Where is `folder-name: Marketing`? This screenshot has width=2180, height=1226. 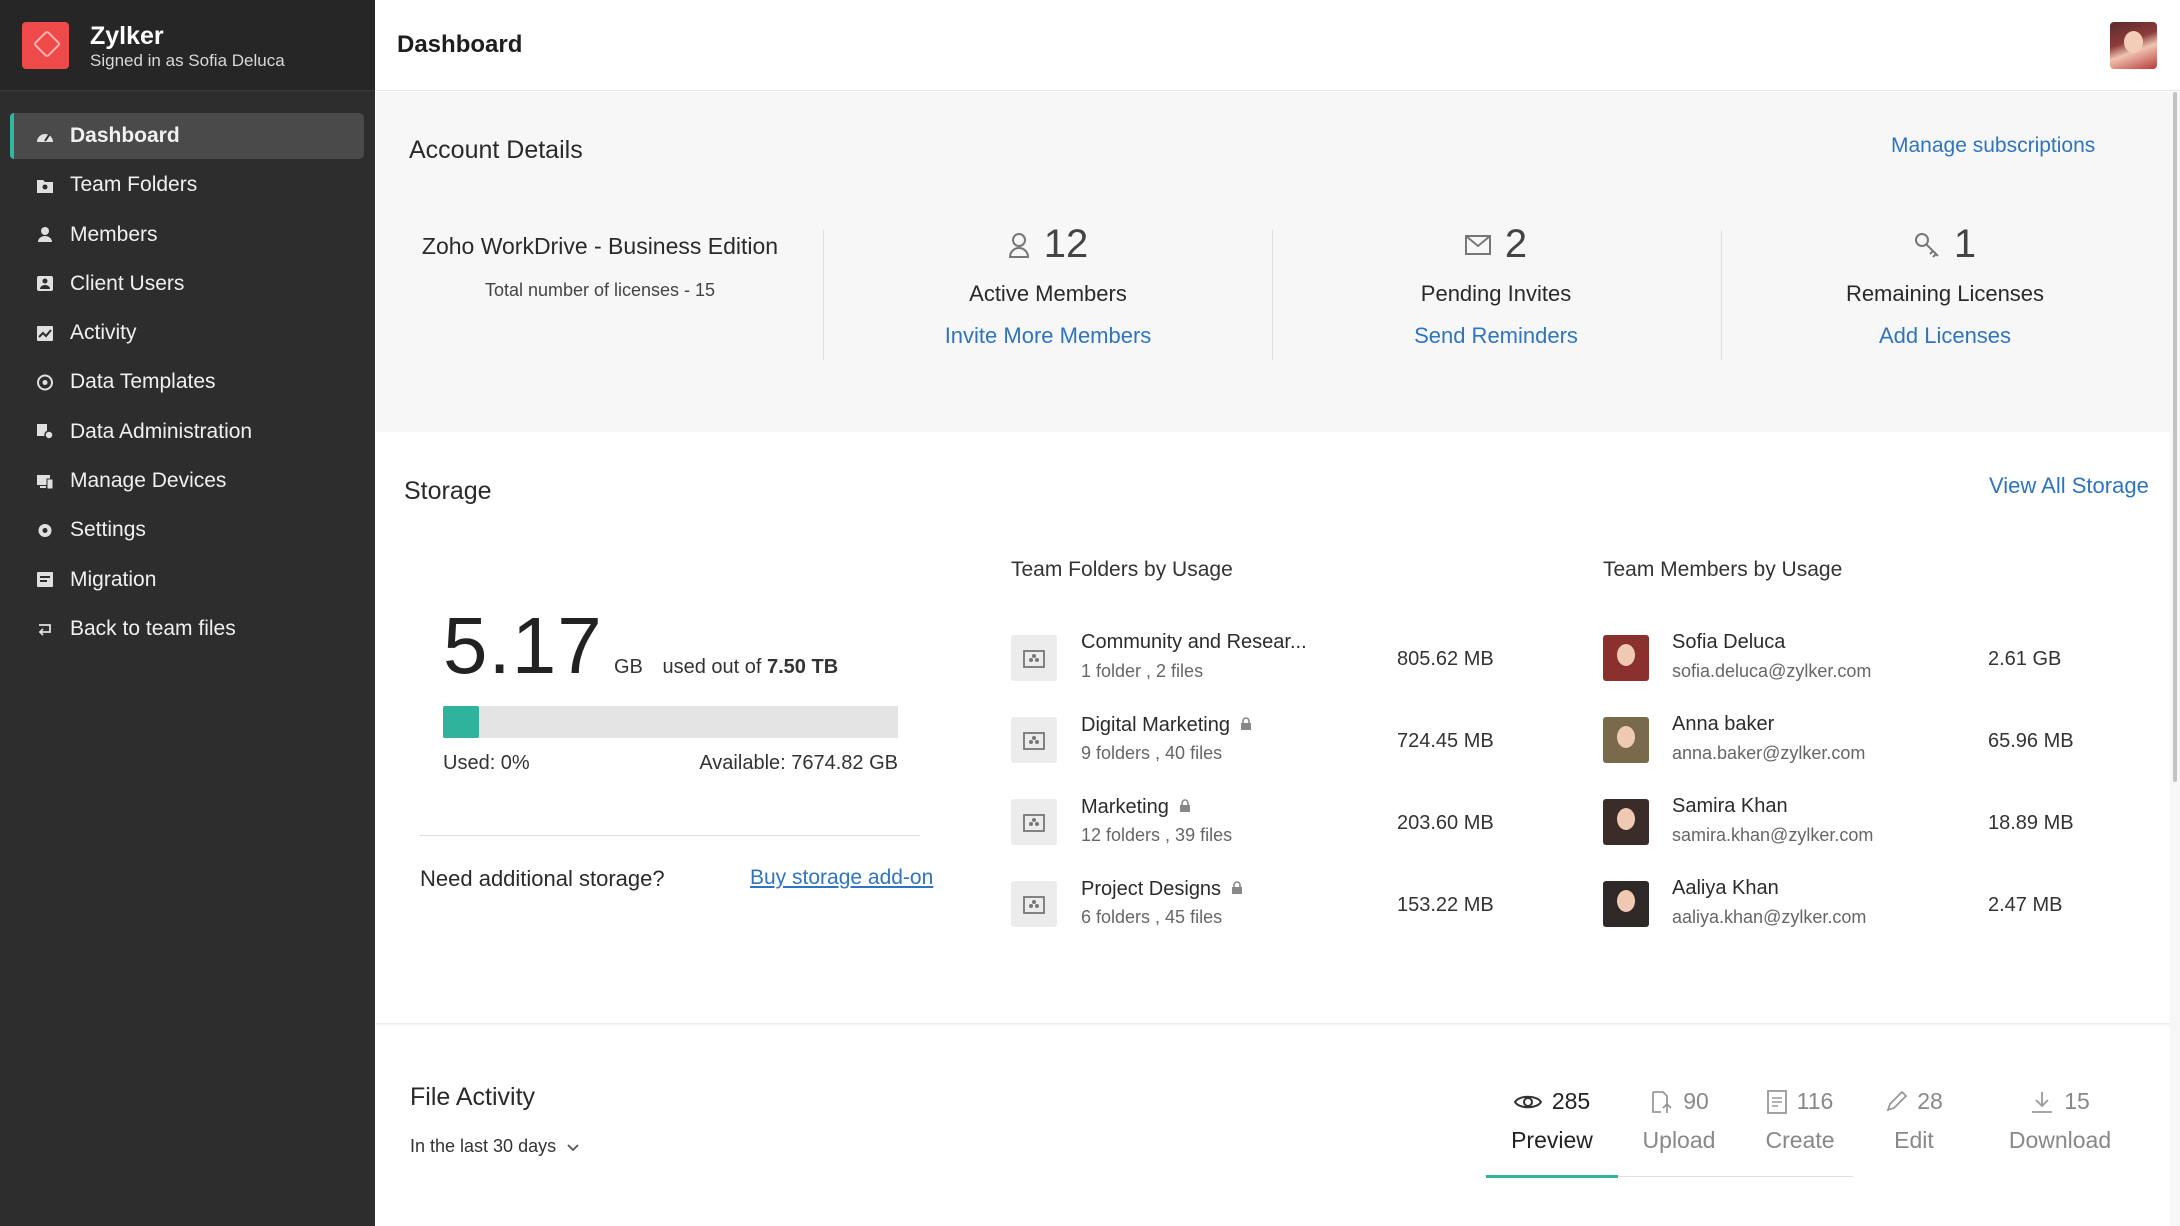 folder-name: Marketing is located at coordinates (1125, 807).